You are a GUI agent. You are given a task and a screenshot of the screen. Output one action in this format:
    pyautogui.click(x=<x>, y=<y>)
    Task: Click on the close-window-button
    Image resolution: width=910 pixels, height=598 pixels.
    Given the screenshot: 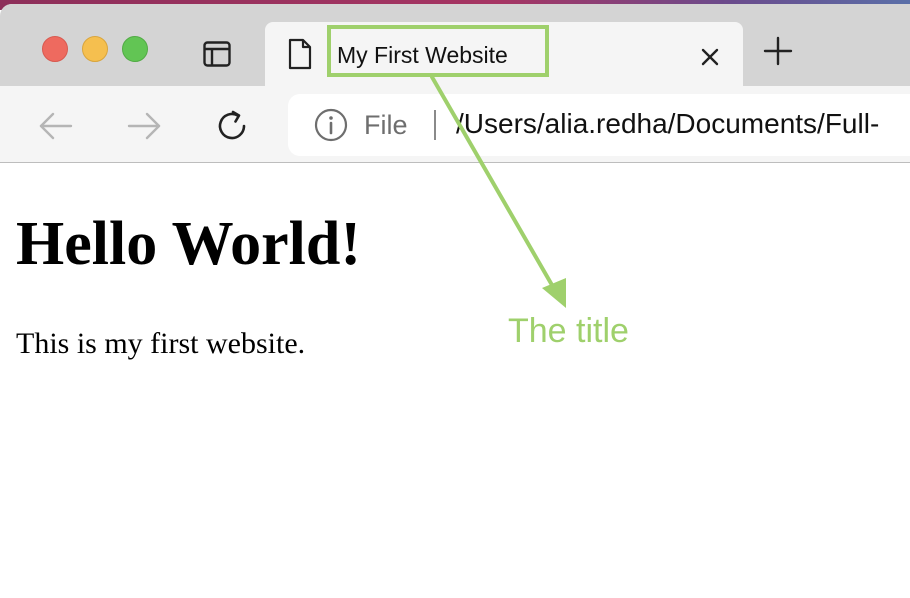 What is the action you would take?
    pyautogui.click(x=55, y=49)
    